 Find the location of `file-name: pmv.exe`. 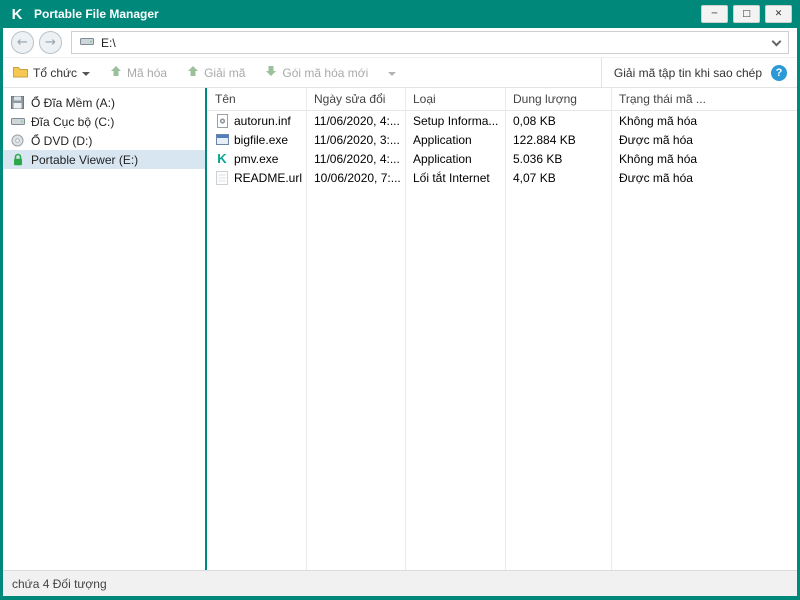

file-name: pmv.exe is located at coordinates (256, 158).